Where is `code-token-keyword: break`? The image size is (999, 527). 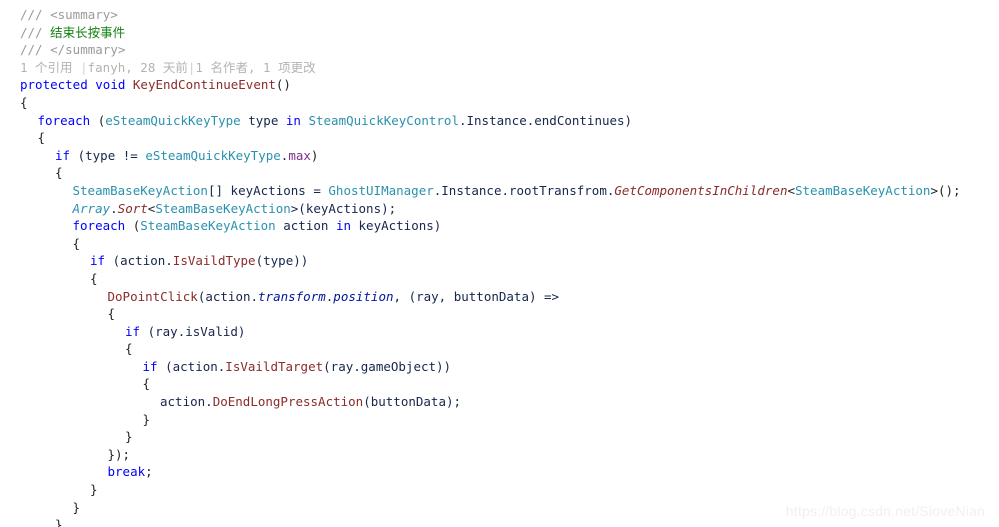
code-token-keyword: break is located at coordinates (126, 472).